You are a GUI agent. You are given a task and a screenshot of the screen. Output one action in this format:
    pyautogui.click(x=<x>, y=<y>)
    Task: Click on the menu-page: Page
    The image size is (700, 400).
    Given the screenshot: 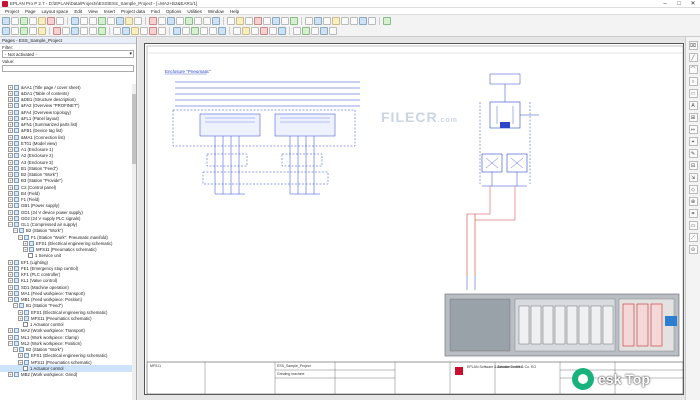 What is the action you would take?
    pyautogui.click(x=30, y=11)
    